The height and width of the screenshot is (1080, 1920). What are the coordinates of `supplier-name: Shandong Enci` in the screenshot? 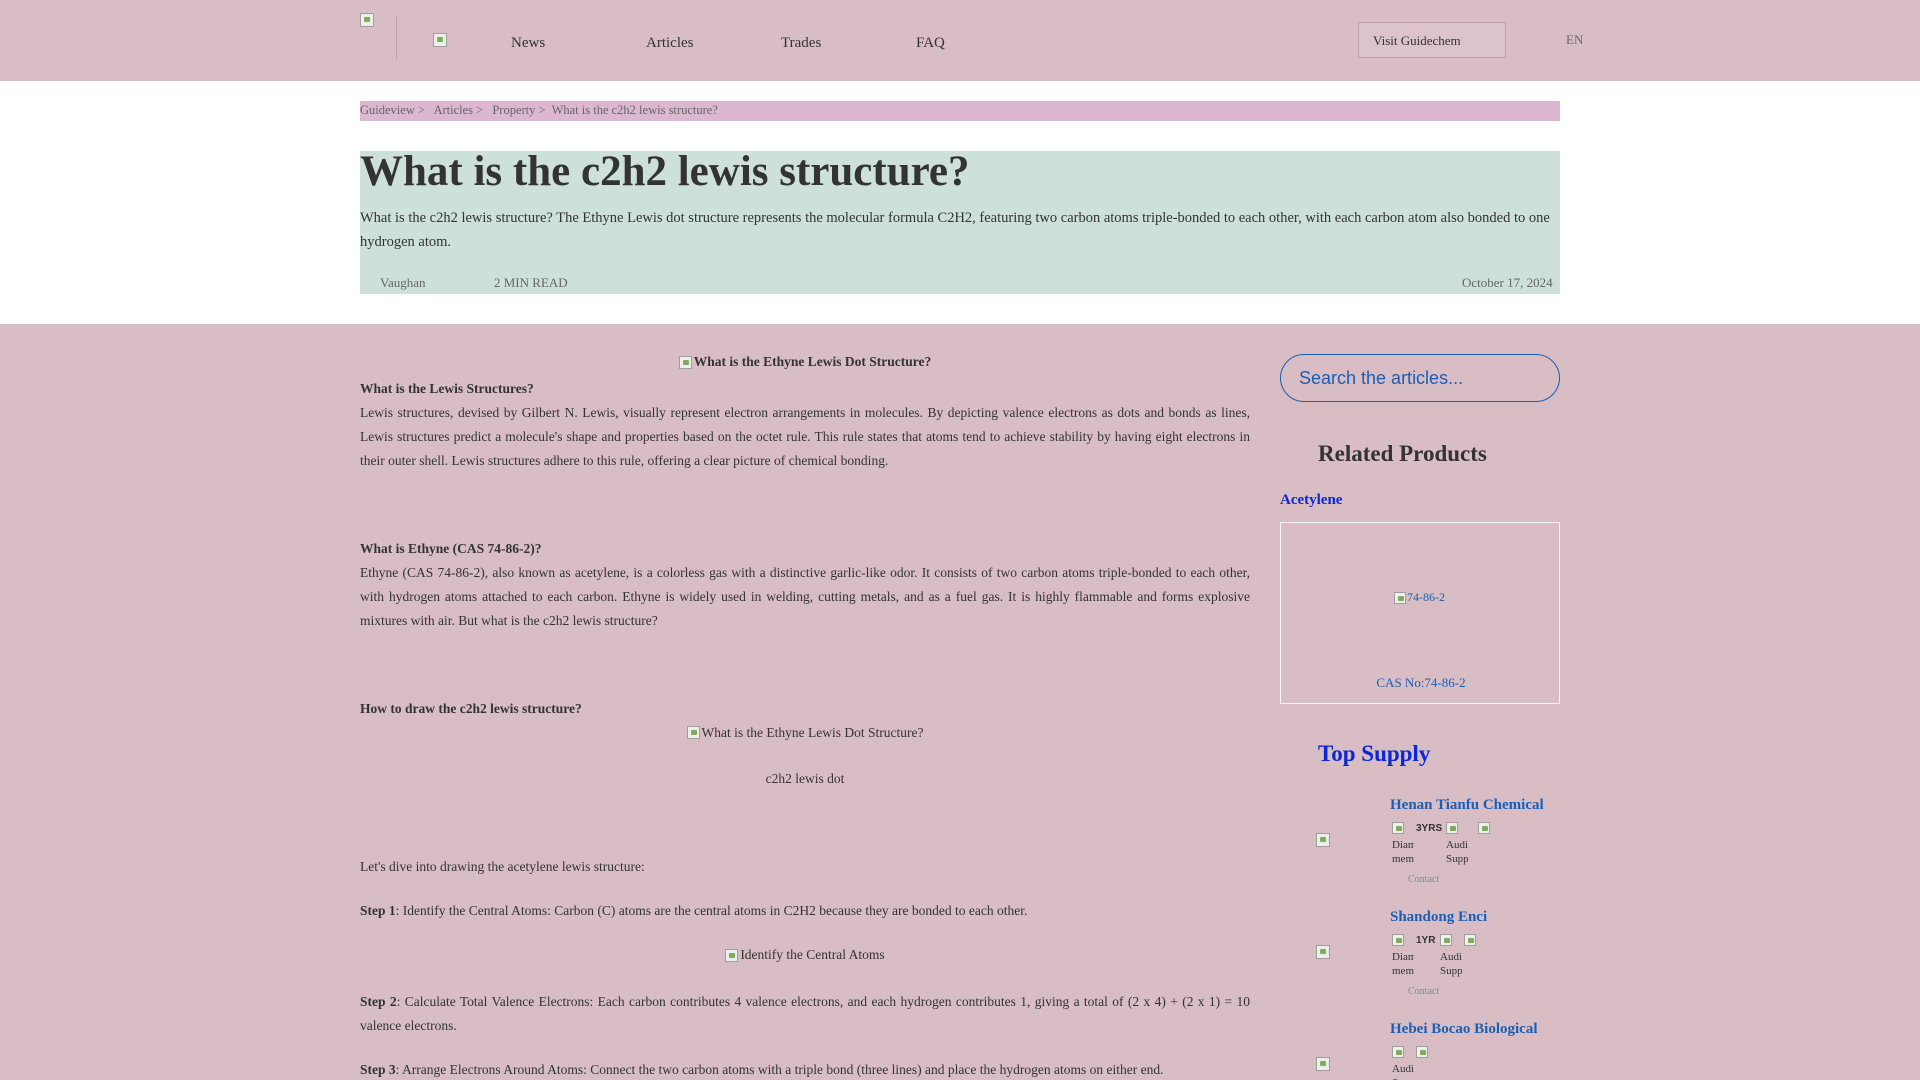 It's located at (1438, 917).